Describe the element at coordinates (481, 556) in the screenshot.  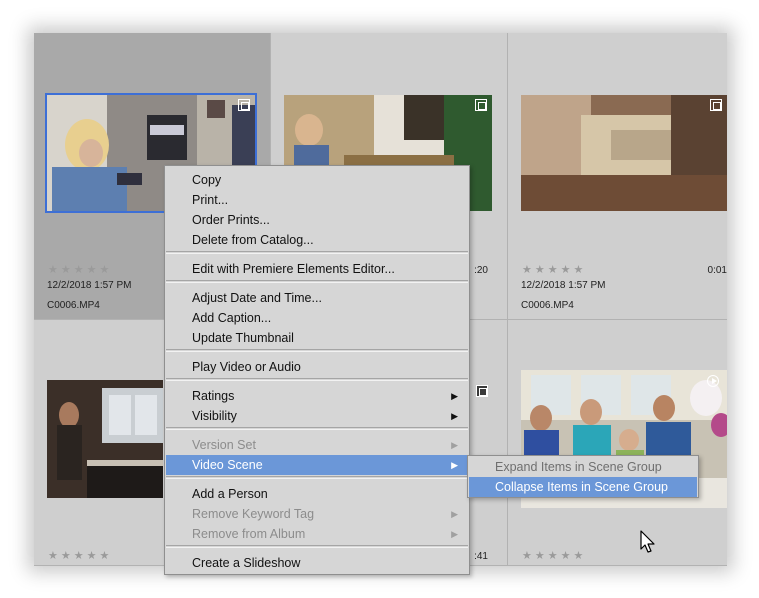
I see `video-duration: :41` at that location.